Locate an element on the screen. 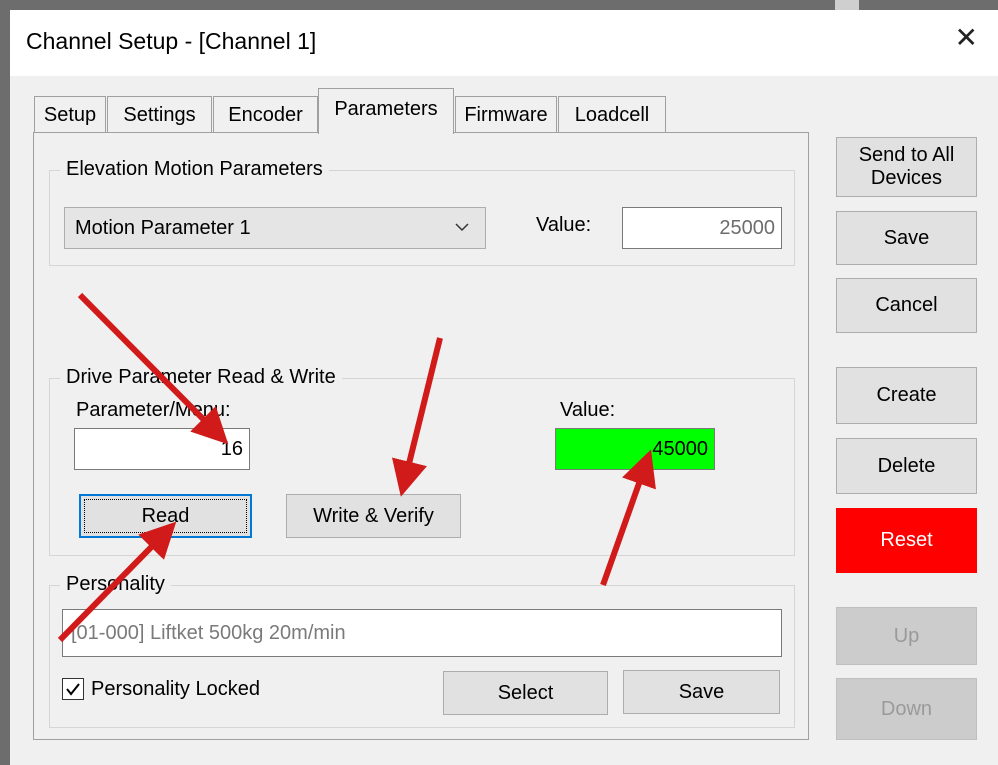 This screenshot has height=765, width=998. read-button: Read is located at coordinates (165, 516).